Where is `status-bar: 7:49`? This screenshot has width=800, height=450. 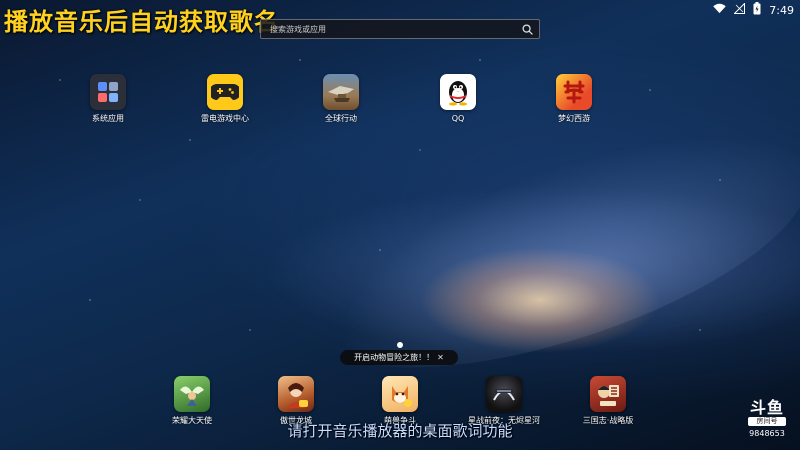 status-bar: 7:49 is located at coordinates (753, 10).